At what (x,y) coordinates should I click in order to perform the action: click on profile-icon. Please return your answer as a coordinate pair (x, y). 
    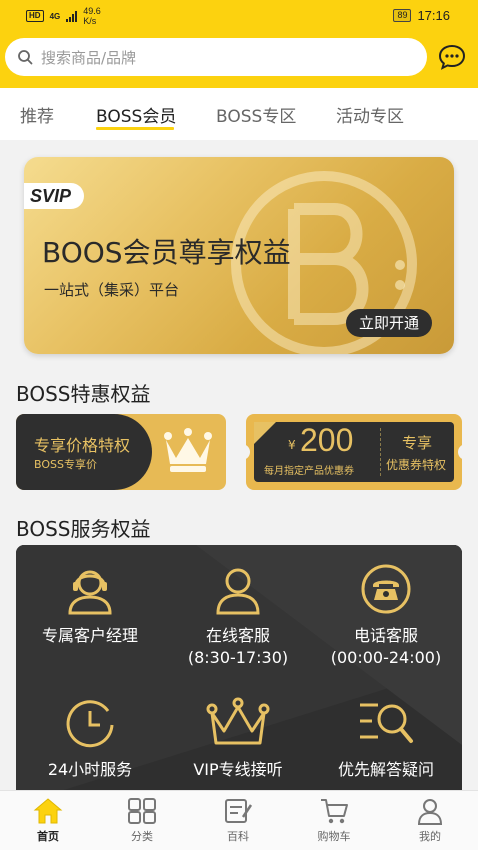
    Looking at the image, I should click on (430, 812).